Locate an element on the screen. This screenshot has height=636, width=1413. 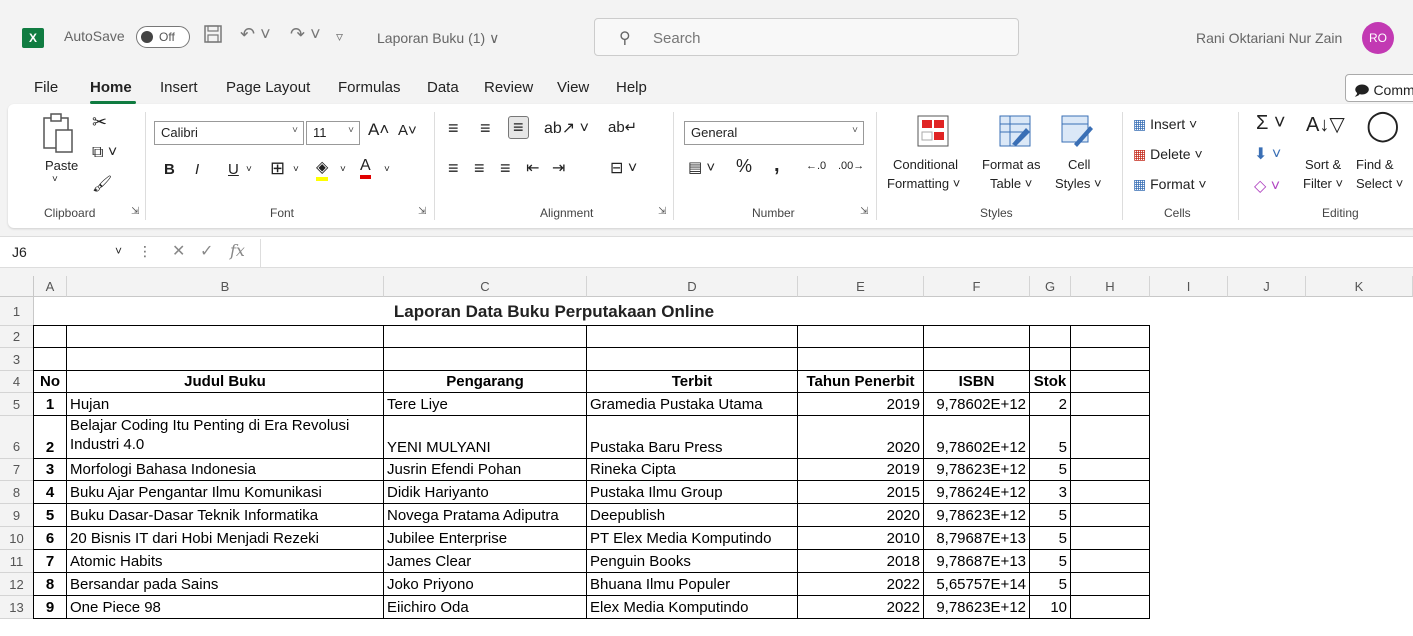
cell-no: 7 is located at coordinates (50, 561).